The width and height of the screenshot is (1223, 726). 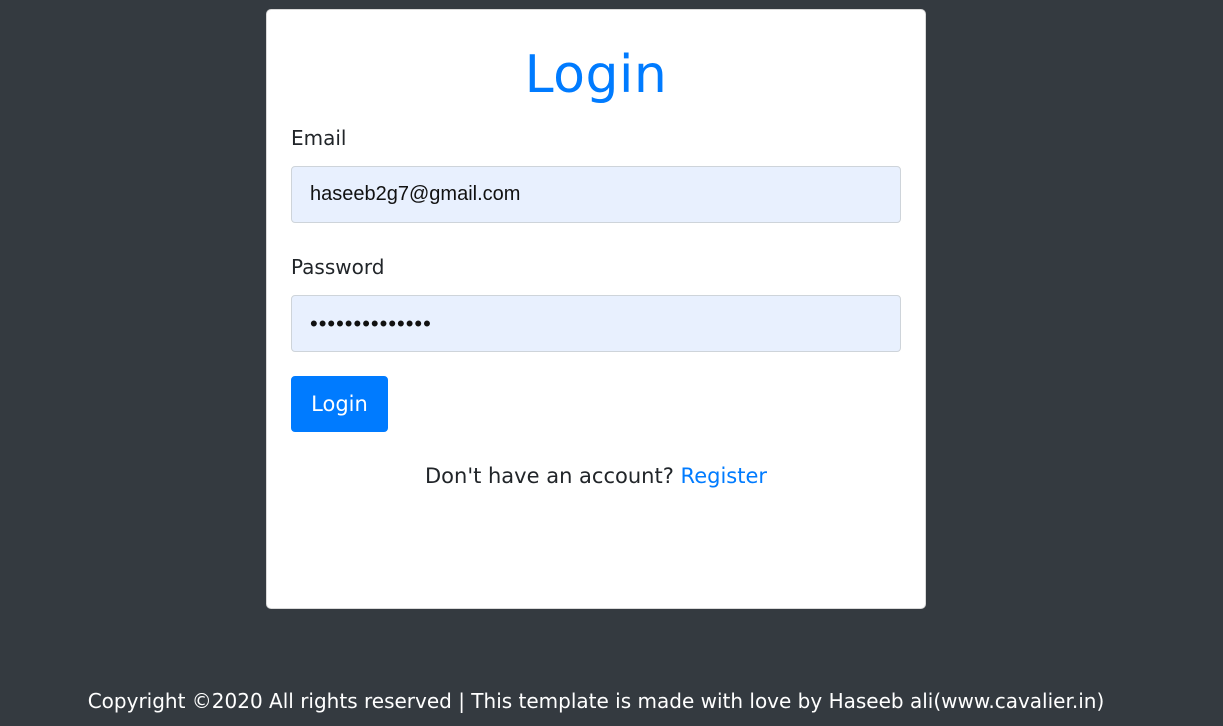 I want to click on register-line: Don't have an account? Register, so click(x=596, y=476).